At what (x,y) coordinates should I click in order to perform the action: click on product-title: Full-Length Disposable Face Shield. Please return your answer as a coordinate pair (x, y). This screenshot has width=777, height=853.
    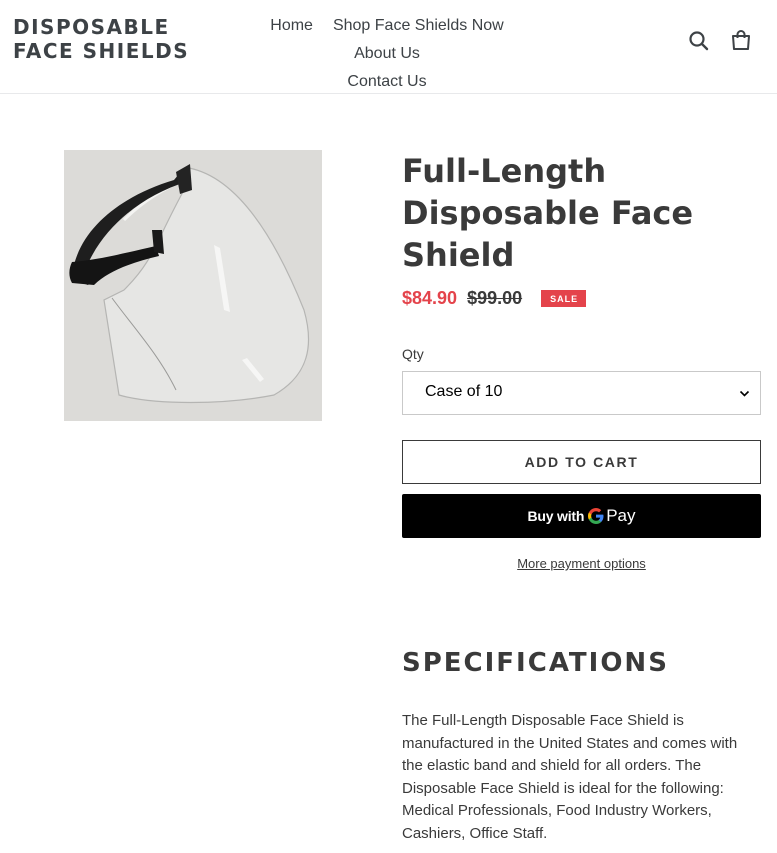
    Looking at the image, I should click on (548, 213).